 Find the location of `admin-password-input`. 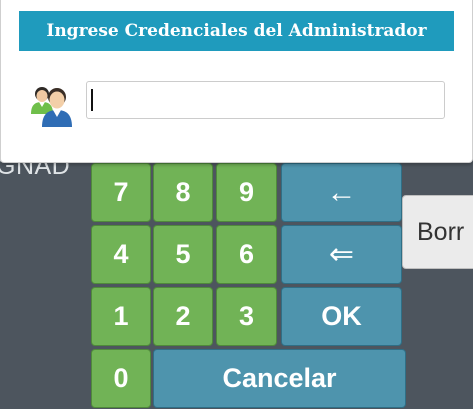

admin-password-input is located at coordinates (265, 100).